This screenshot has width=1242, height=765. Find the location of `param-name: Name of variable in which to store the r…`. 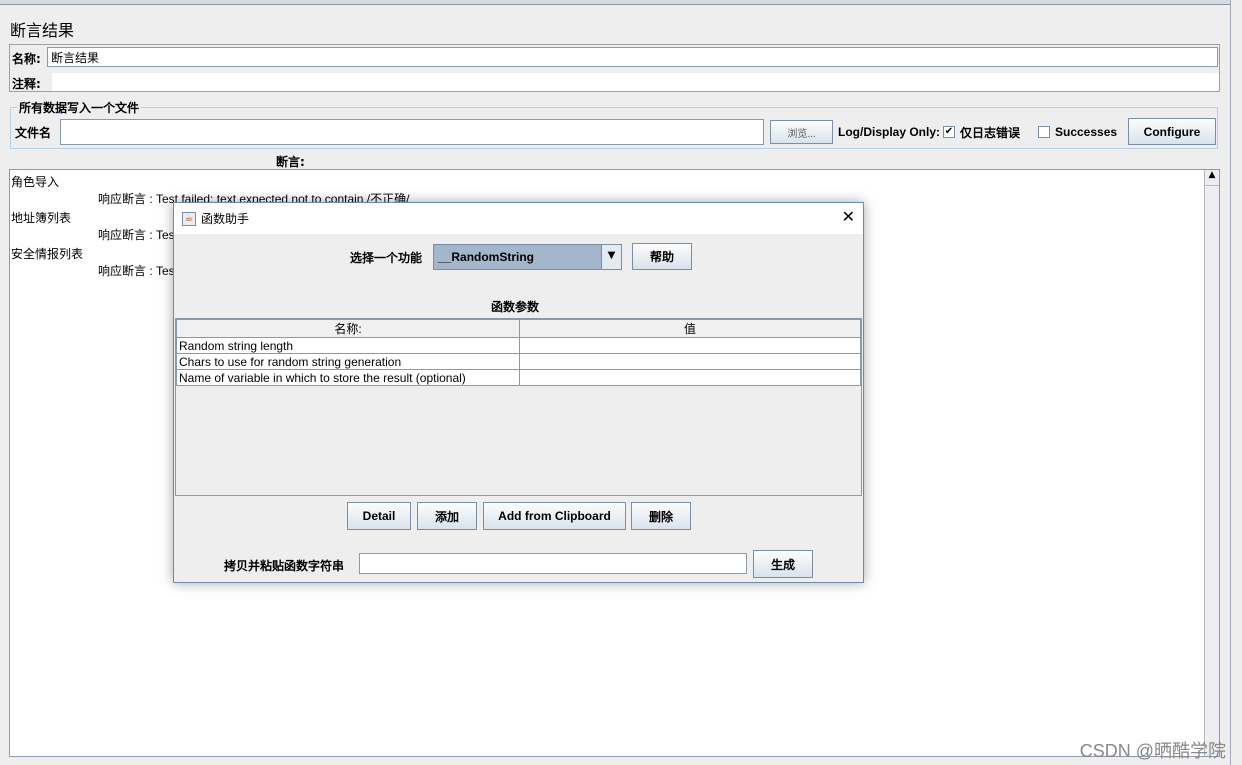

param-name: Name of variable in which to store the r… is located at coordinates (348, 377).